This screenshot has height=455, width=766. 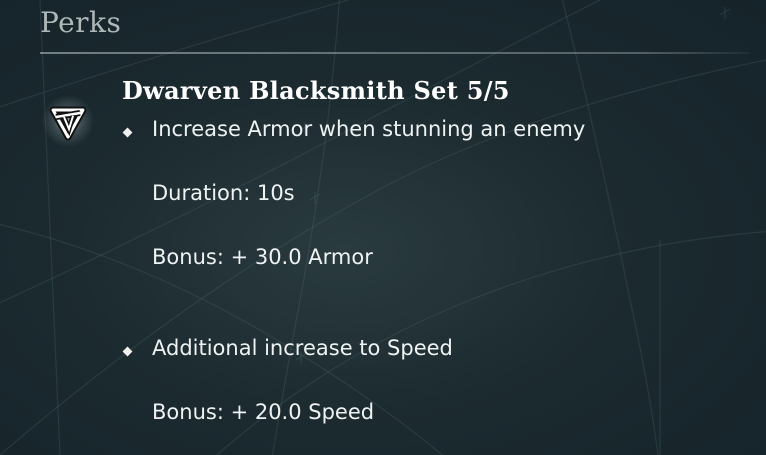 I want to click on perk-name: Dwarven Blacksmith Set 5/5, so click(x=316, y=90).